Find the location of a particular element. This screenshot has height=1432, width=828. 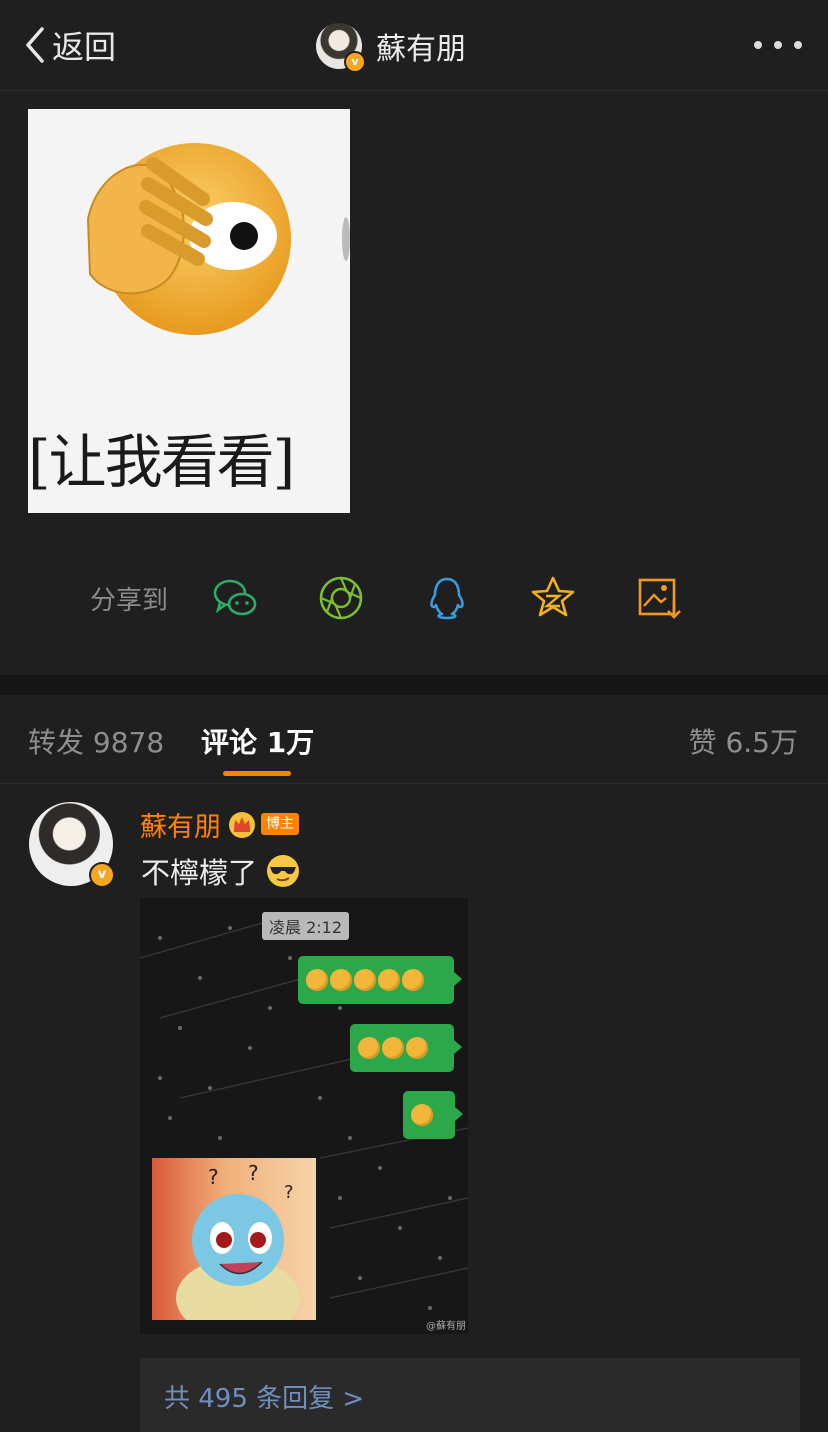

peek-emoji-illustration is located at coordinates (218, 239).